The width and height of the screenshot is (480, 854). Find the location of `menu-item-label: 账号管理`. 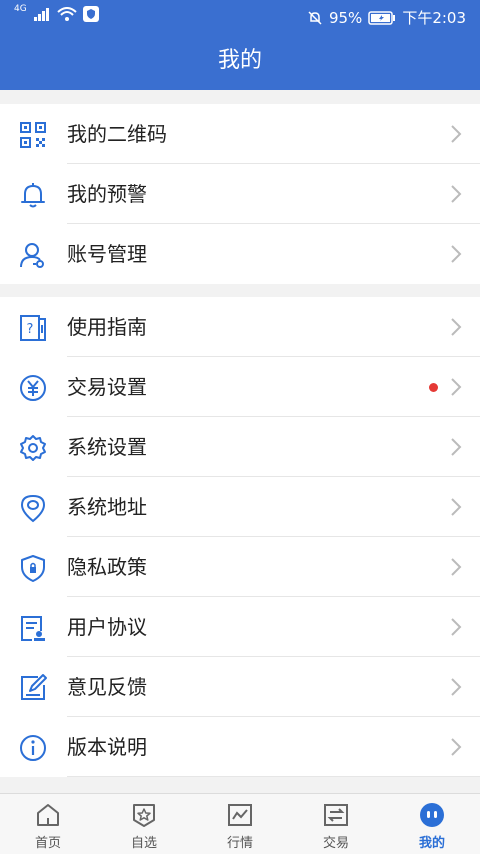

menu-item-label: 账号管理 is located at coordinates (107, 254).